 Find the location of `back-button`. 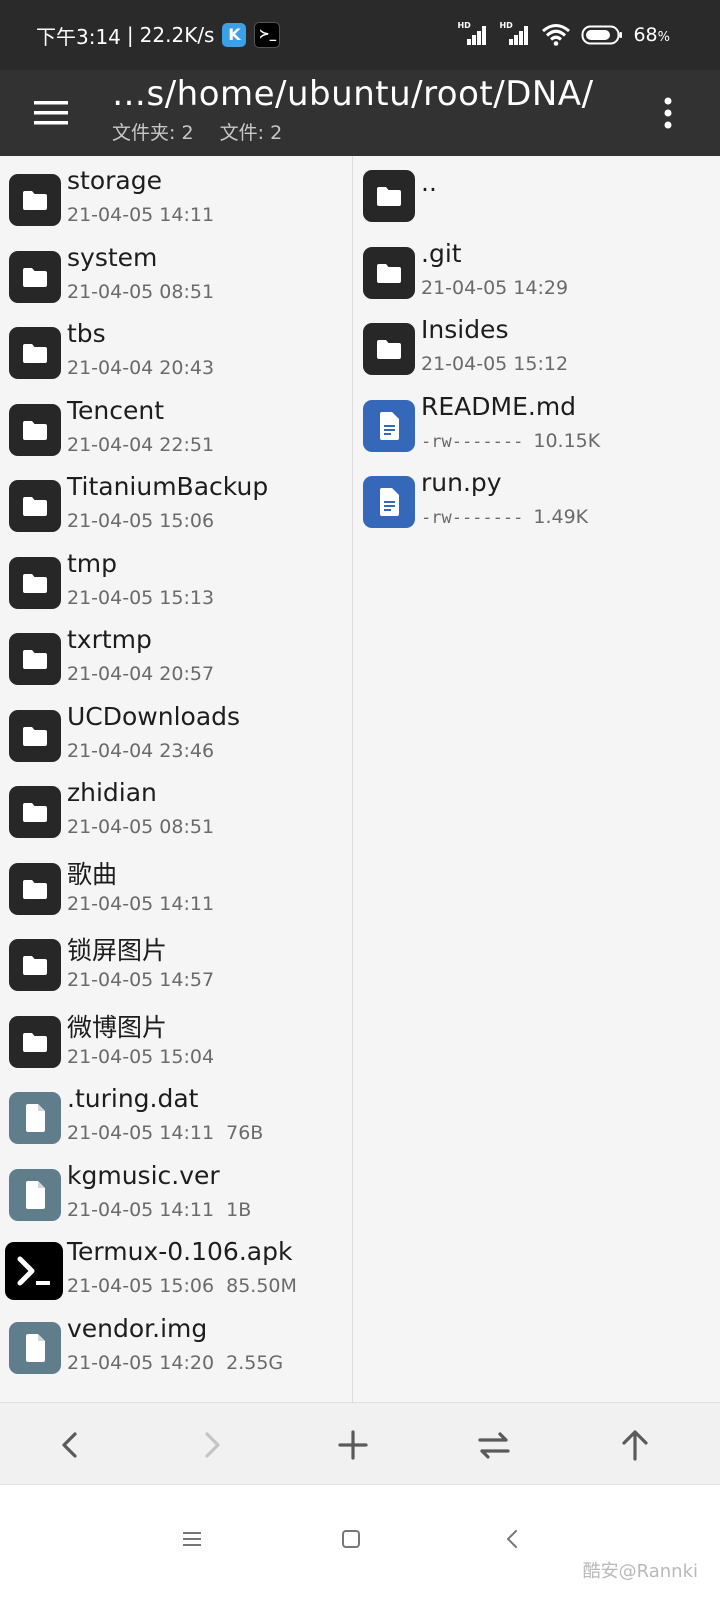

back-button is located at coordinates (70, 1445).